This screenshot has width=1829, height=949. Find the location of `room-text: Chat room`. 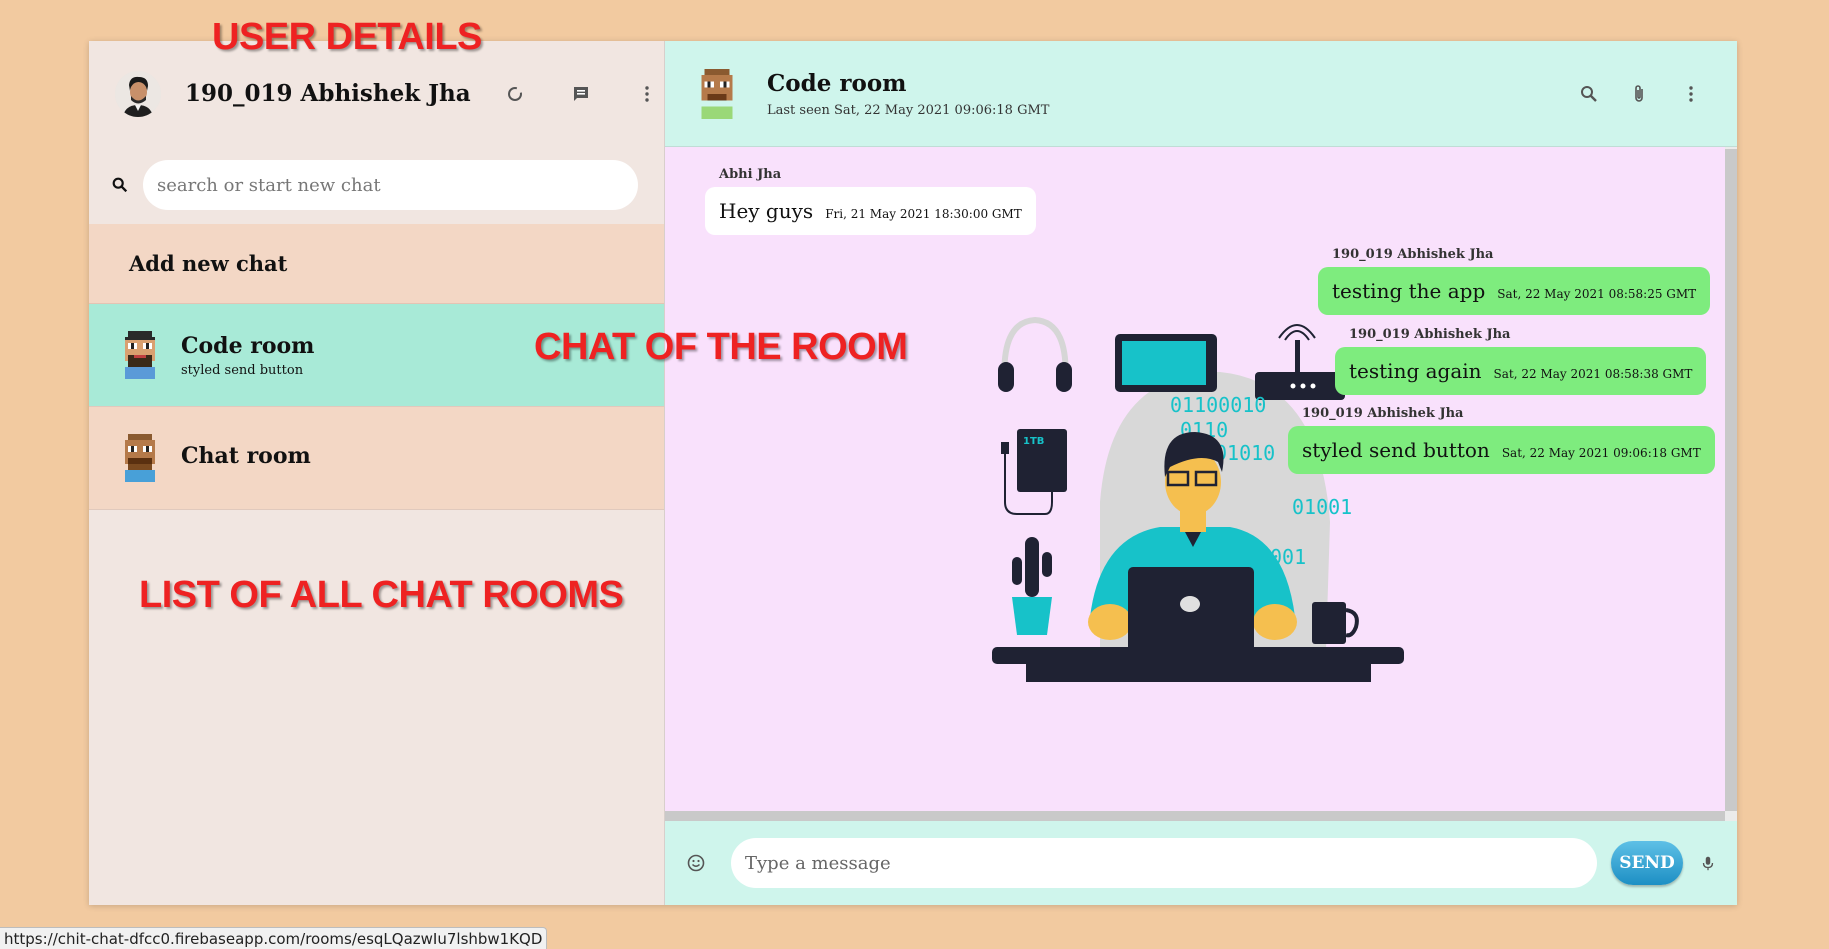

room-text: Chat room is located at coordinates (246, 458).